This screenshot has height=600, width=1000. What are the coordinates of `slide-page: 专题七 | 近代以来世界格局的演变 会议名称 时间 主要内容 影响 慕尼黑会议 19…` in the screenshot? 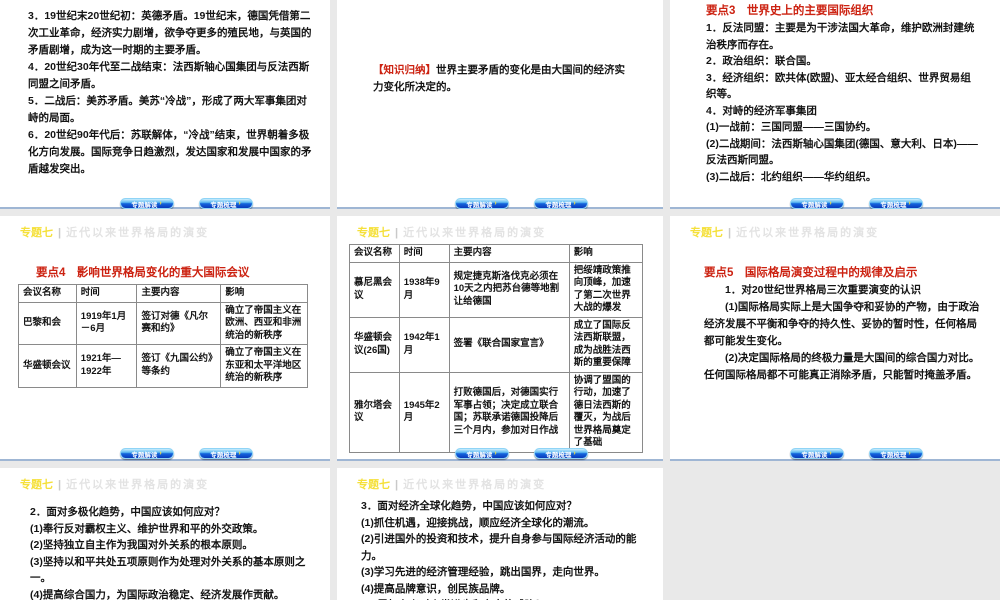 It's located at (500, 338).